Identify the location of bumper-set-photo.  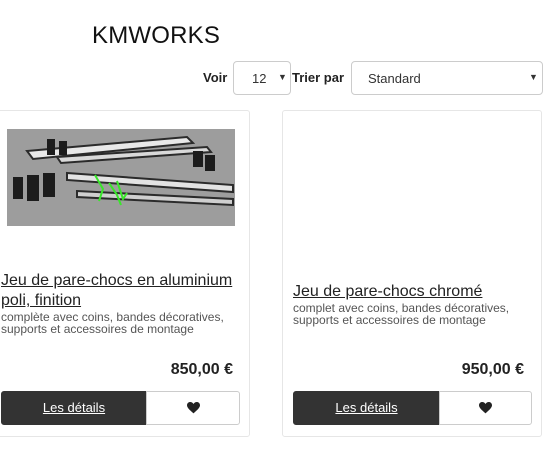
(121, 177).